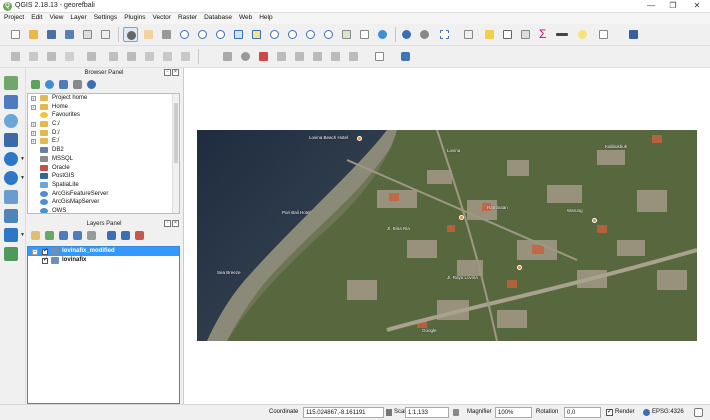 This screenshot has width=710, height=420. What do you see at coordinates (582, 412) in the screenshot?
I see `rotation-spinbox: 0.0` at bounding box center [582, 412].